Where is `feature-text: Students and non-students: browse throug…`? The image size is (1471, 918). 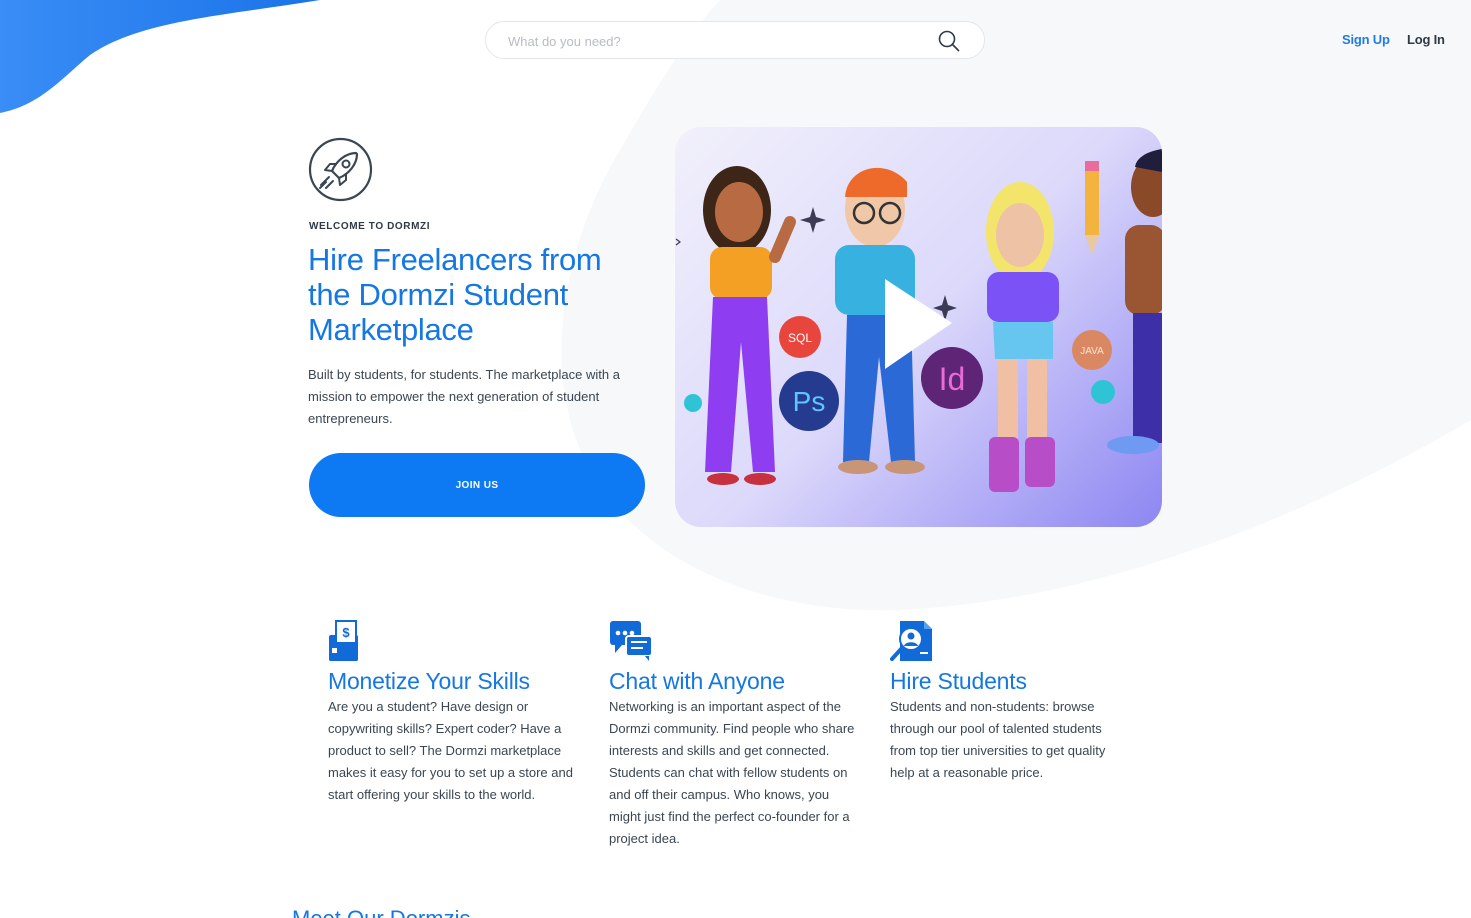
feature-text: Students and non-students: browse throug… is located at coordinates (998, 739).